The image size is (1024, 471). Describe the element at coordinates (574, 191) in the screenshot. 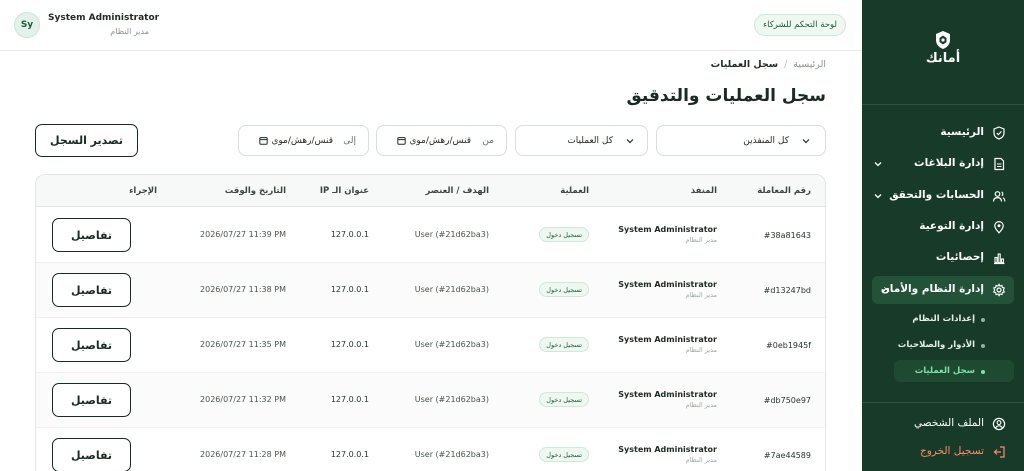

I see `column-header-operation: العملية` at that location.